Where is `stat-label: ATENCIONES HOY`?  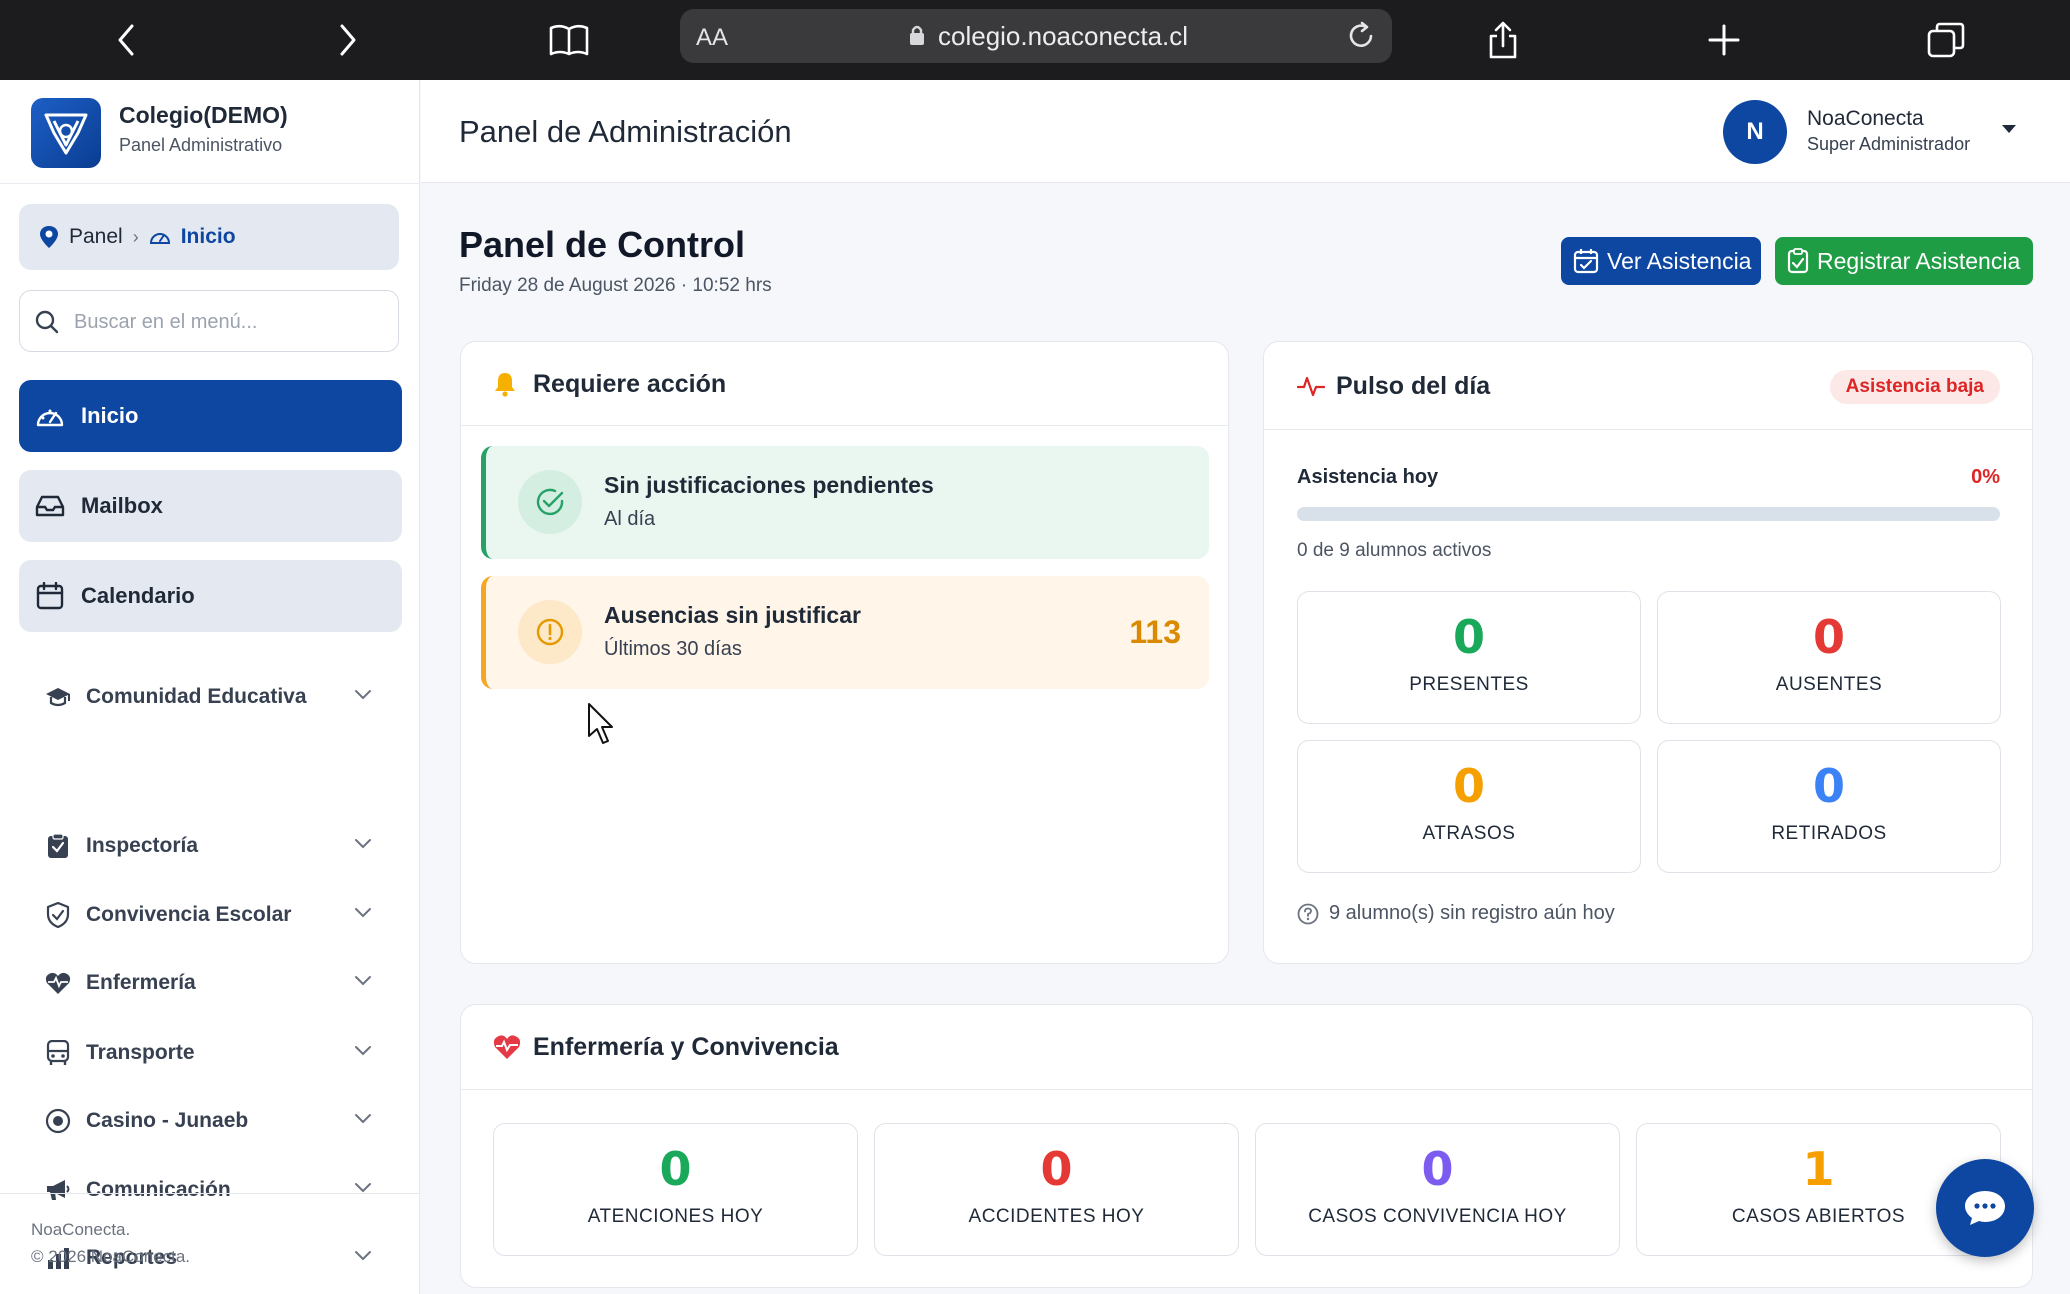 stat-label: ATENCIONES HOY is located at coordinates (675, 1216).